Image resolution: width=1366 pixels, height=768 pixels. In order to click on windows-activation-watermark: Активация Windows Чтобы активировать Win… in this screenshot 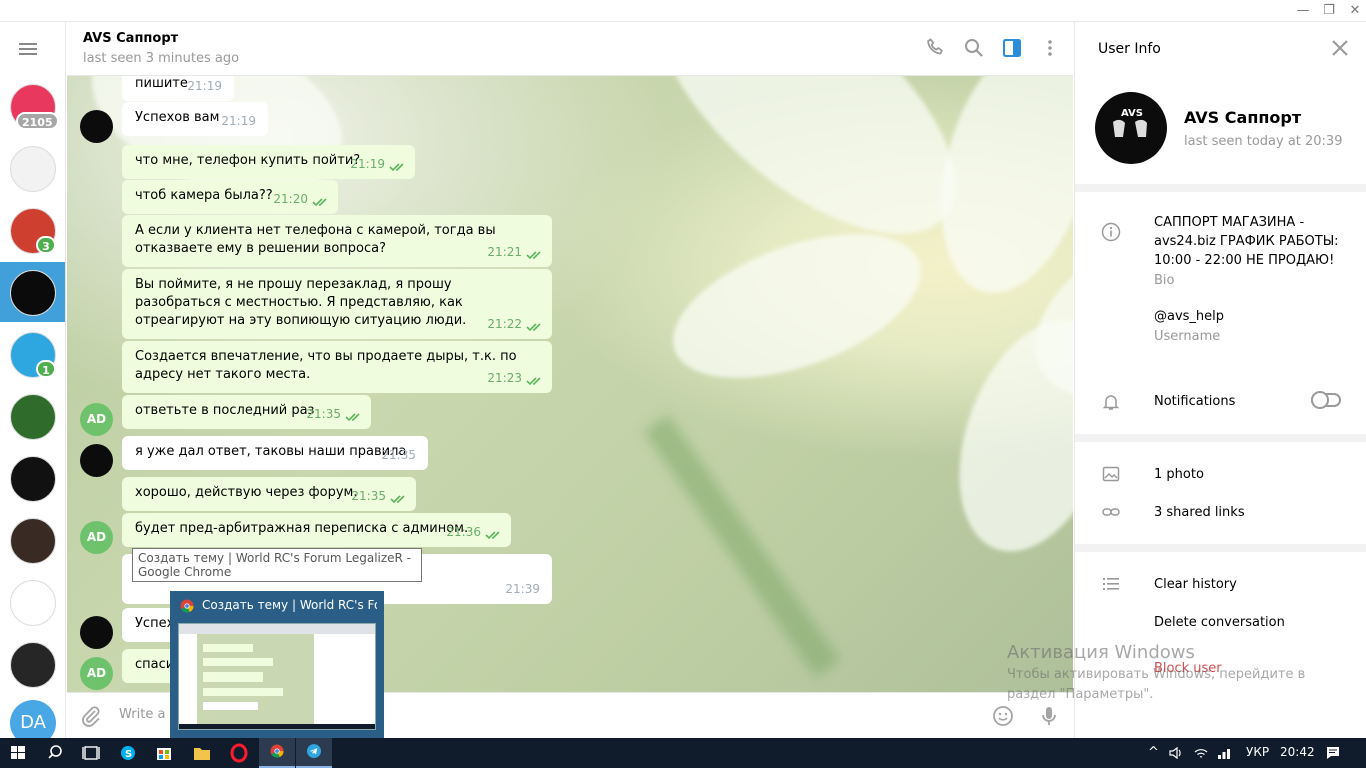, I will do `click(1172, 673)`.